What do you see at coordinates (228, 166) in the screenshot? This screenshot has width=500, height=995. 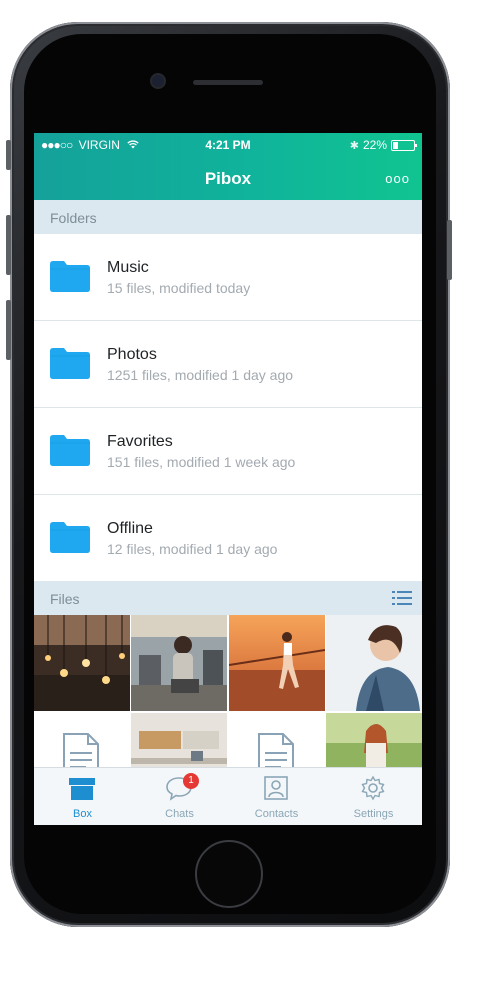 I see `navigation-bar: ●●●○○ VIRGIN 4:21 PM ✱ 22% Pibox ooo` at bounding box center [228, 166].